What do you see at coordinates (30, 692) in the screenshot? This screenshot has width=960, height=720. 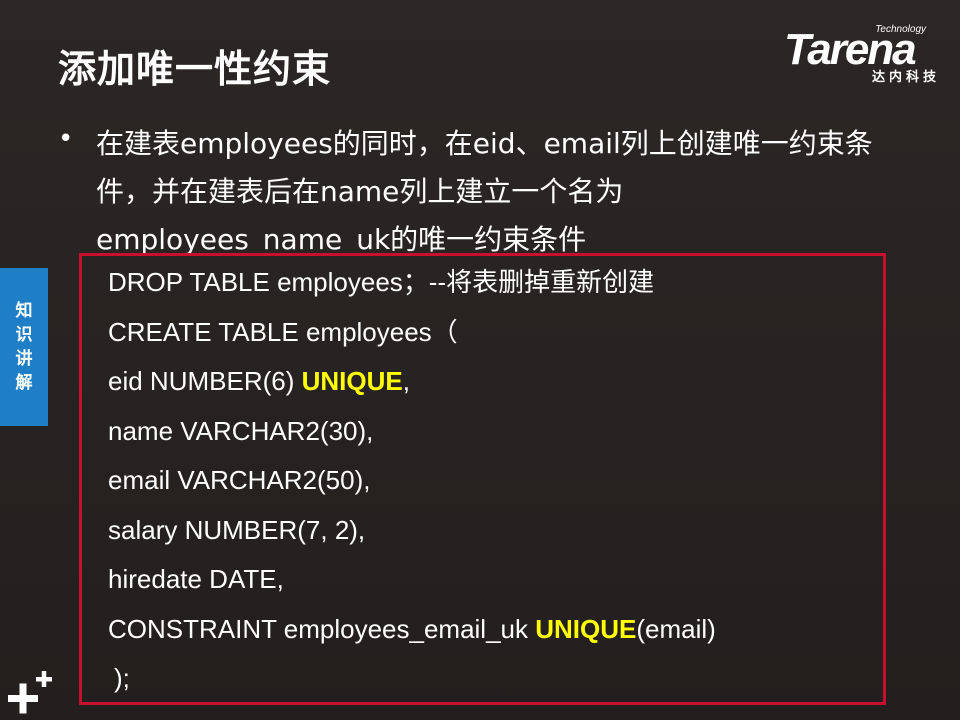 I see `plus-plus-icon` at bounding box center [30, 692].